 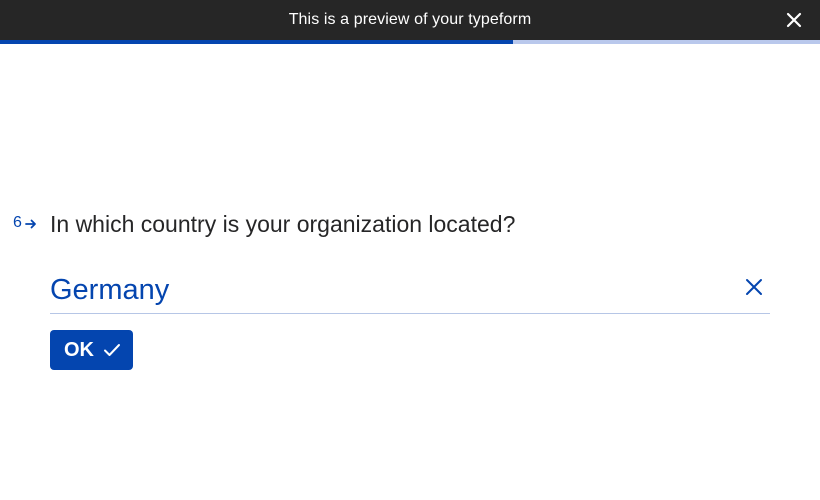 I want to click on preview-banner-text: This is a preview of your typeform, so click(x=410, y=19).